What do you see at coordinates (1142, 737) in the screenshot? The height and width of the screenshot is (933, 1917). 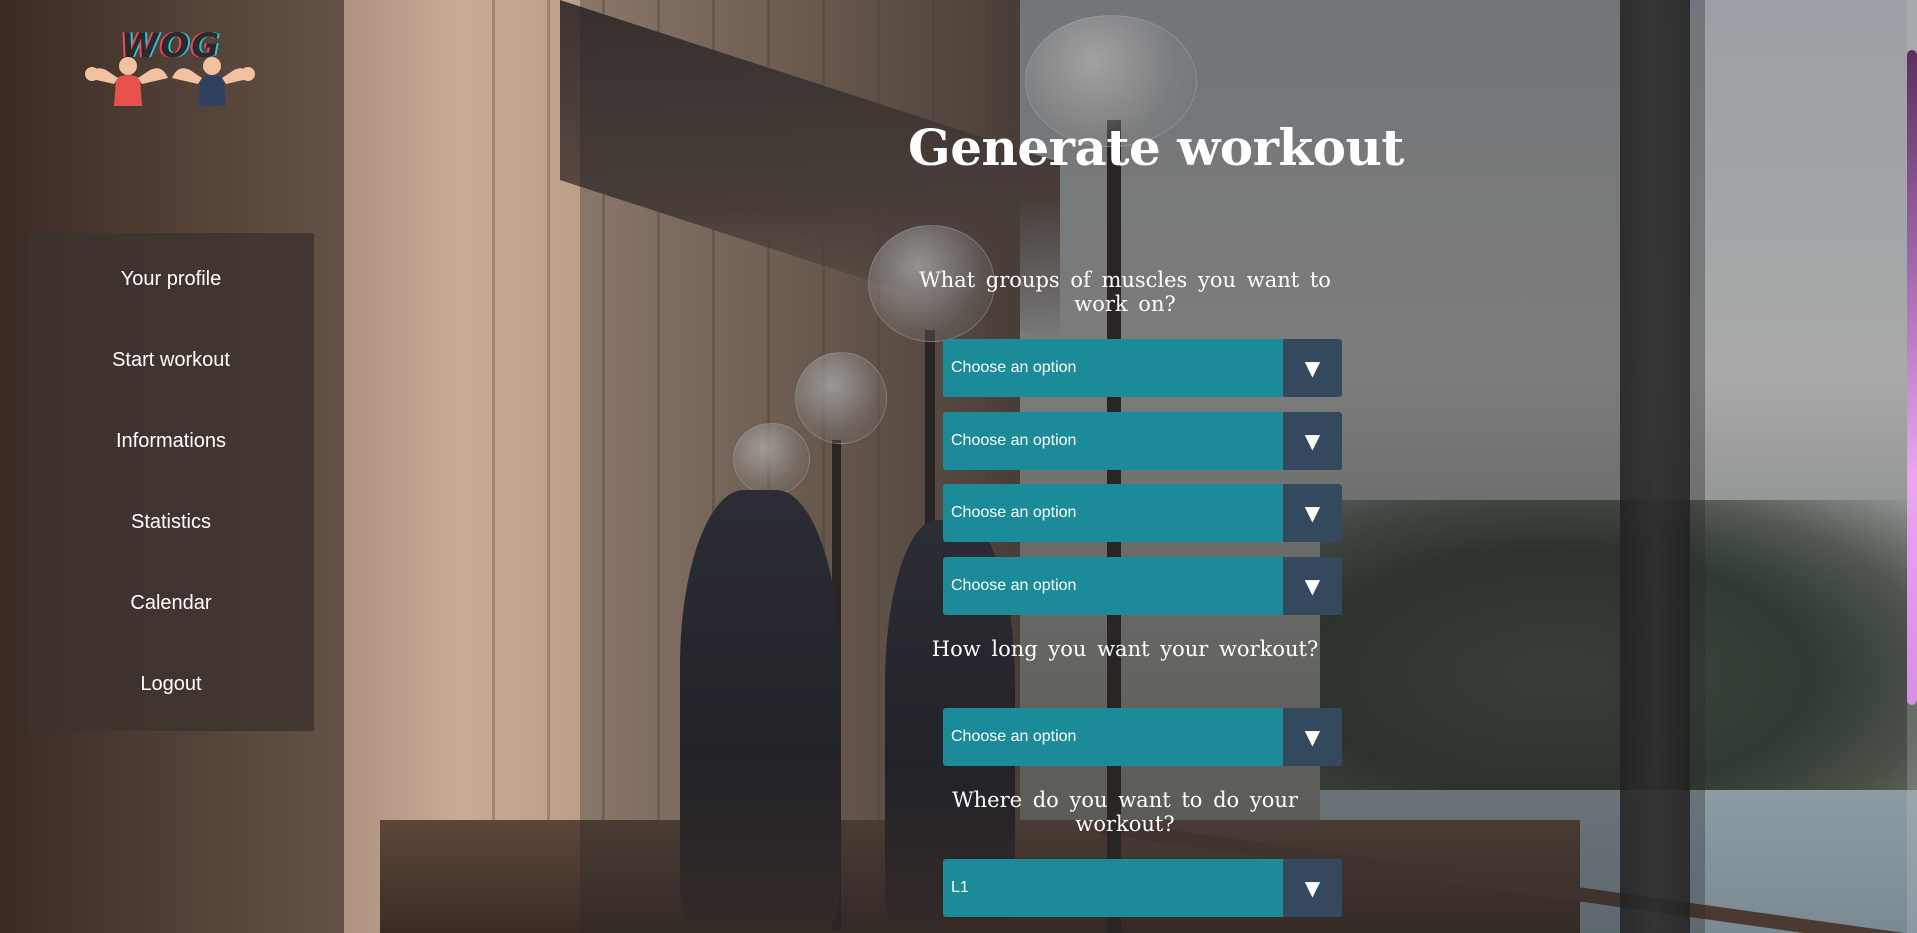 I see `duration-select: Choose an option ▼` at bounding box center [1142, 737].